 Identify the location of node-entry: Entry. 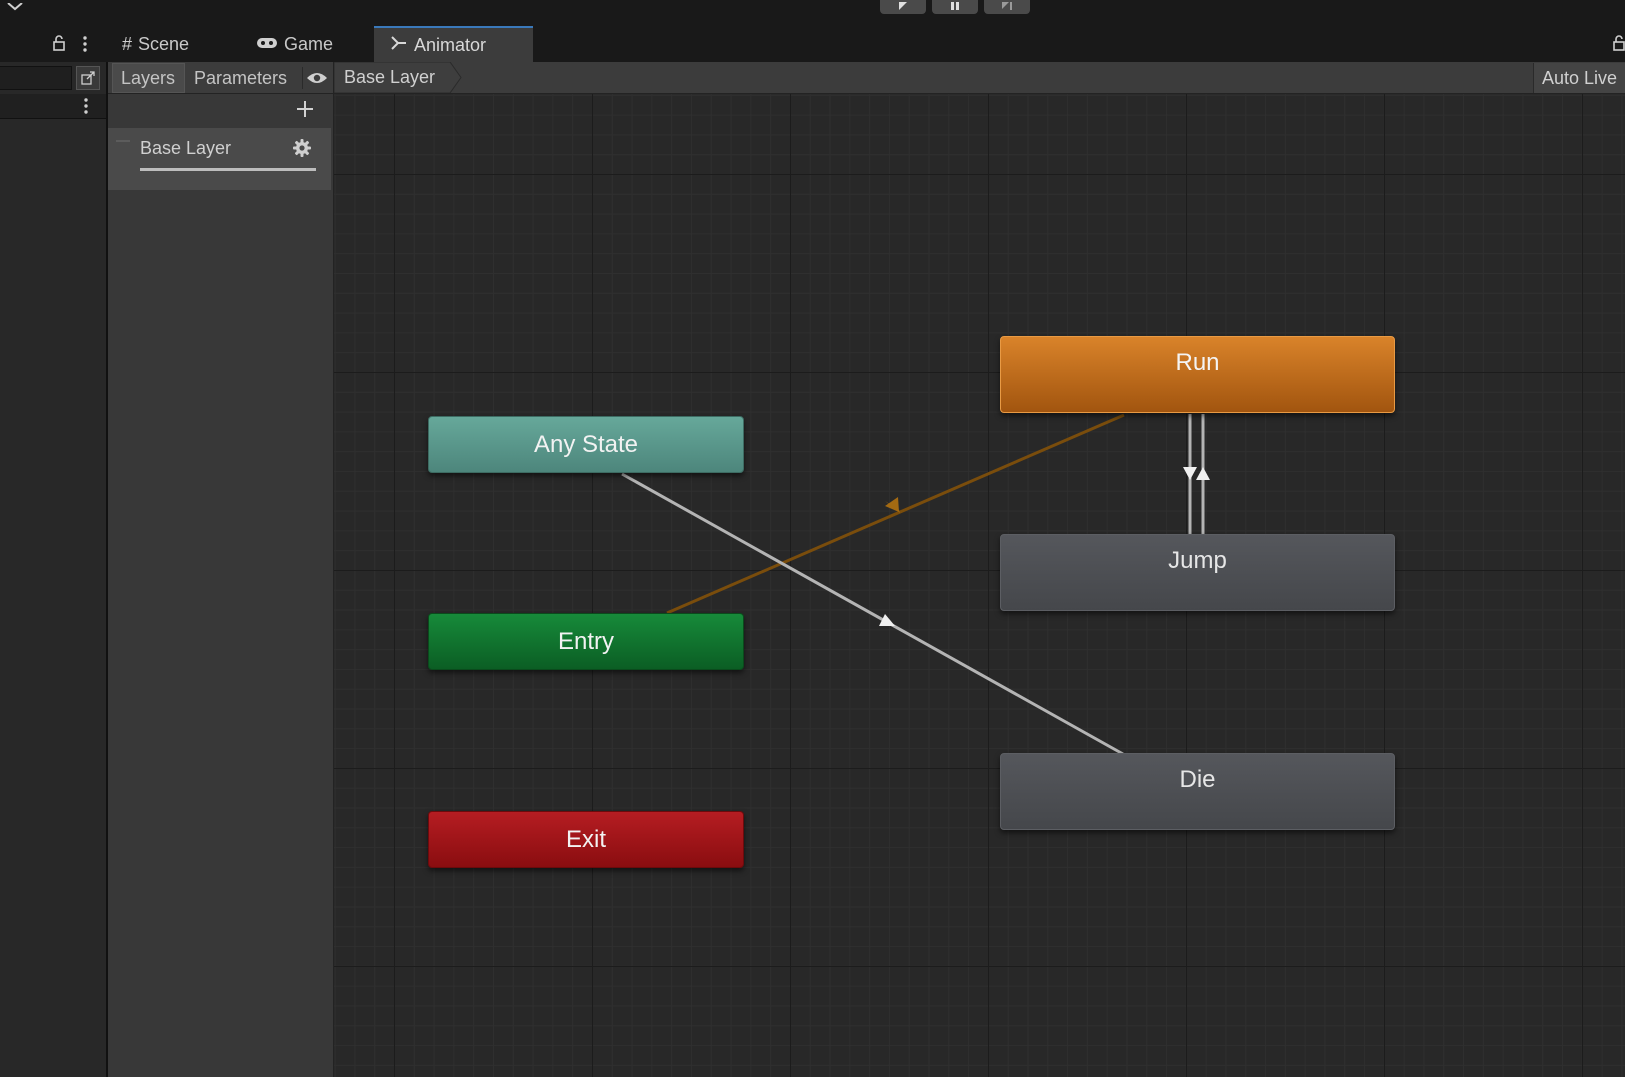
(586, 641).